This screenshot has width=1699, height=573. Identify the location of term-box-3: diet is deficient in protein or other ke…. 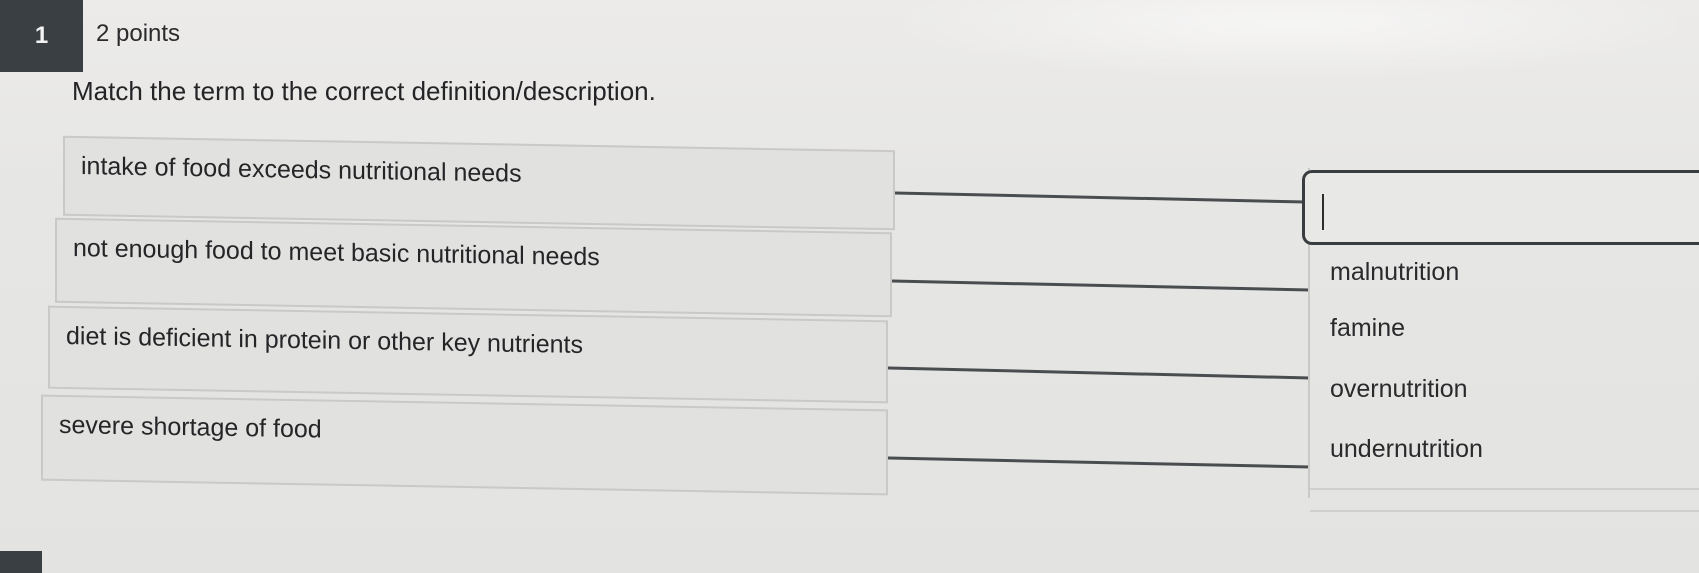
(468, 354).